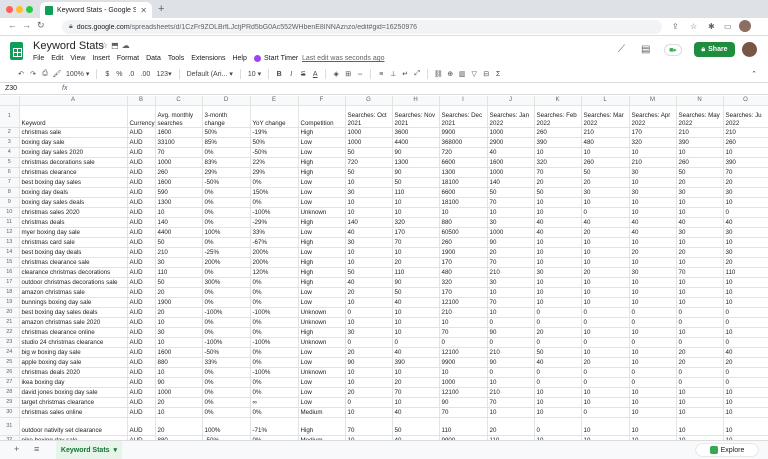  Describe the element at coordinates (26, 25) in the screenshot. I see `forward-icon: →` at that location.